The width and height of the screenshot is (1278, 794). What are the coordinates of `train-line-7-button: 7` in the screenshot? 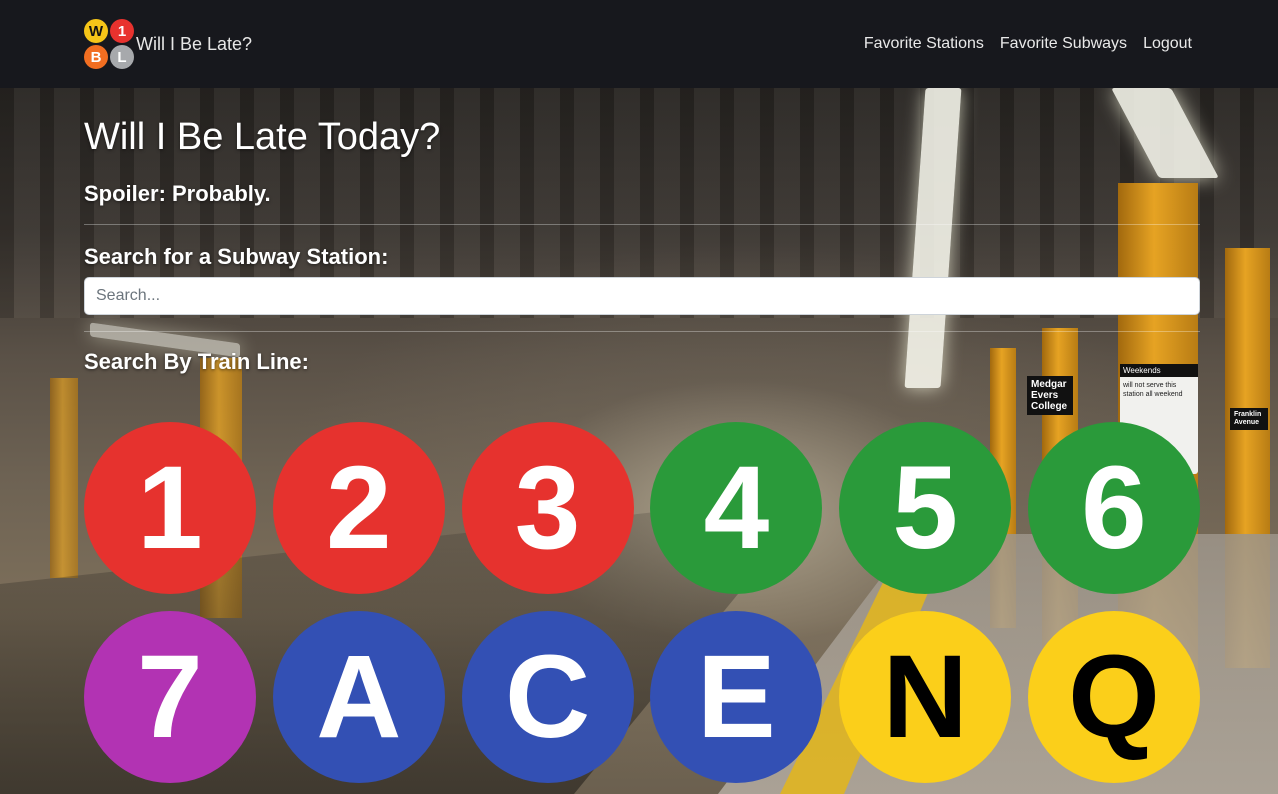 It's located at (170, 697).